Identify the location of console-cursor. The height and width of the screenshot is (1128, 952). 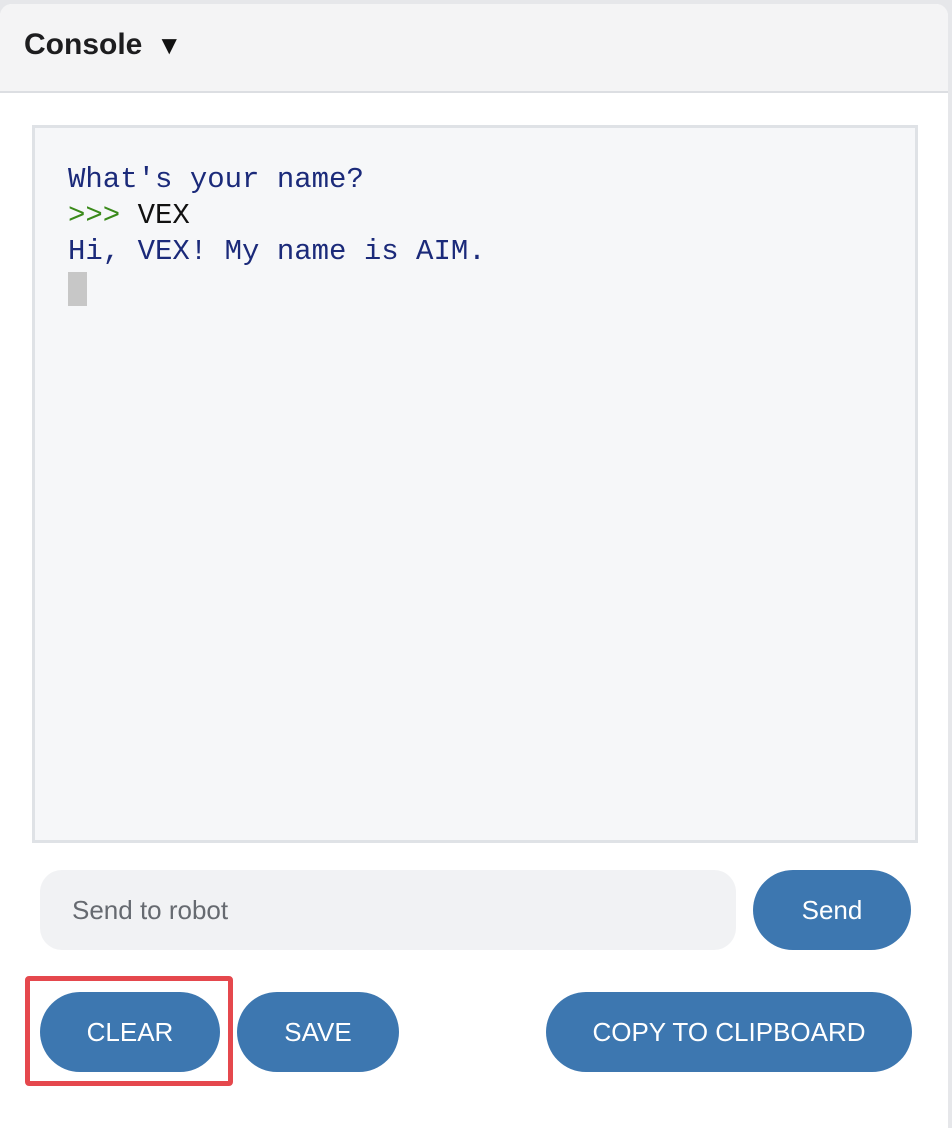
(77, 289).